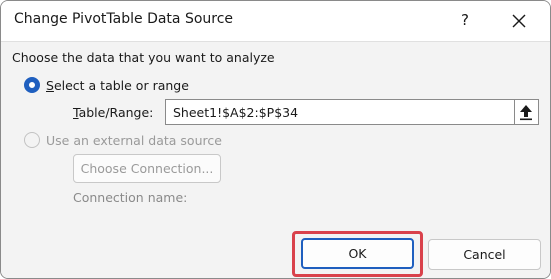 Image resolution: width=551 pixels, height=279 pixels. What do you see at coordinates (32, 85) in the screenshot?
I see `select-table-range-radio` at bounding box center [32, 85].